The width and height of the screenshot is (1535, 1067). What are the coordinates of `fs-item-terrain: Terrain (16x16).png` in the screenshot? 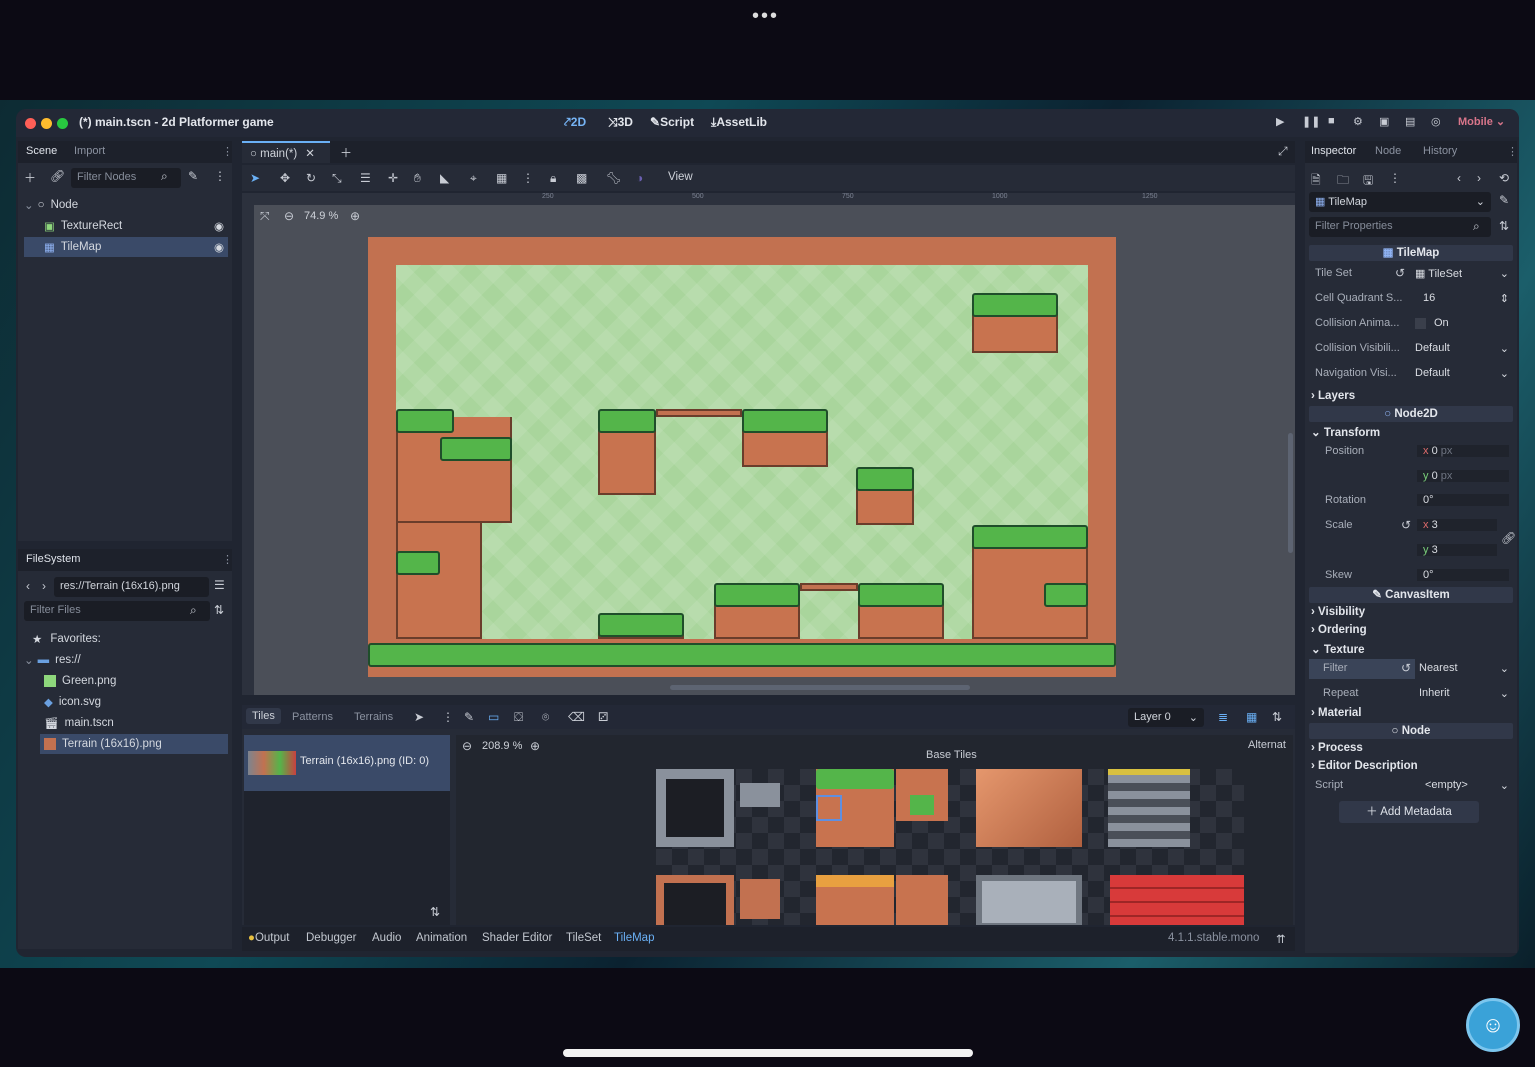 It's located at (134, 744).